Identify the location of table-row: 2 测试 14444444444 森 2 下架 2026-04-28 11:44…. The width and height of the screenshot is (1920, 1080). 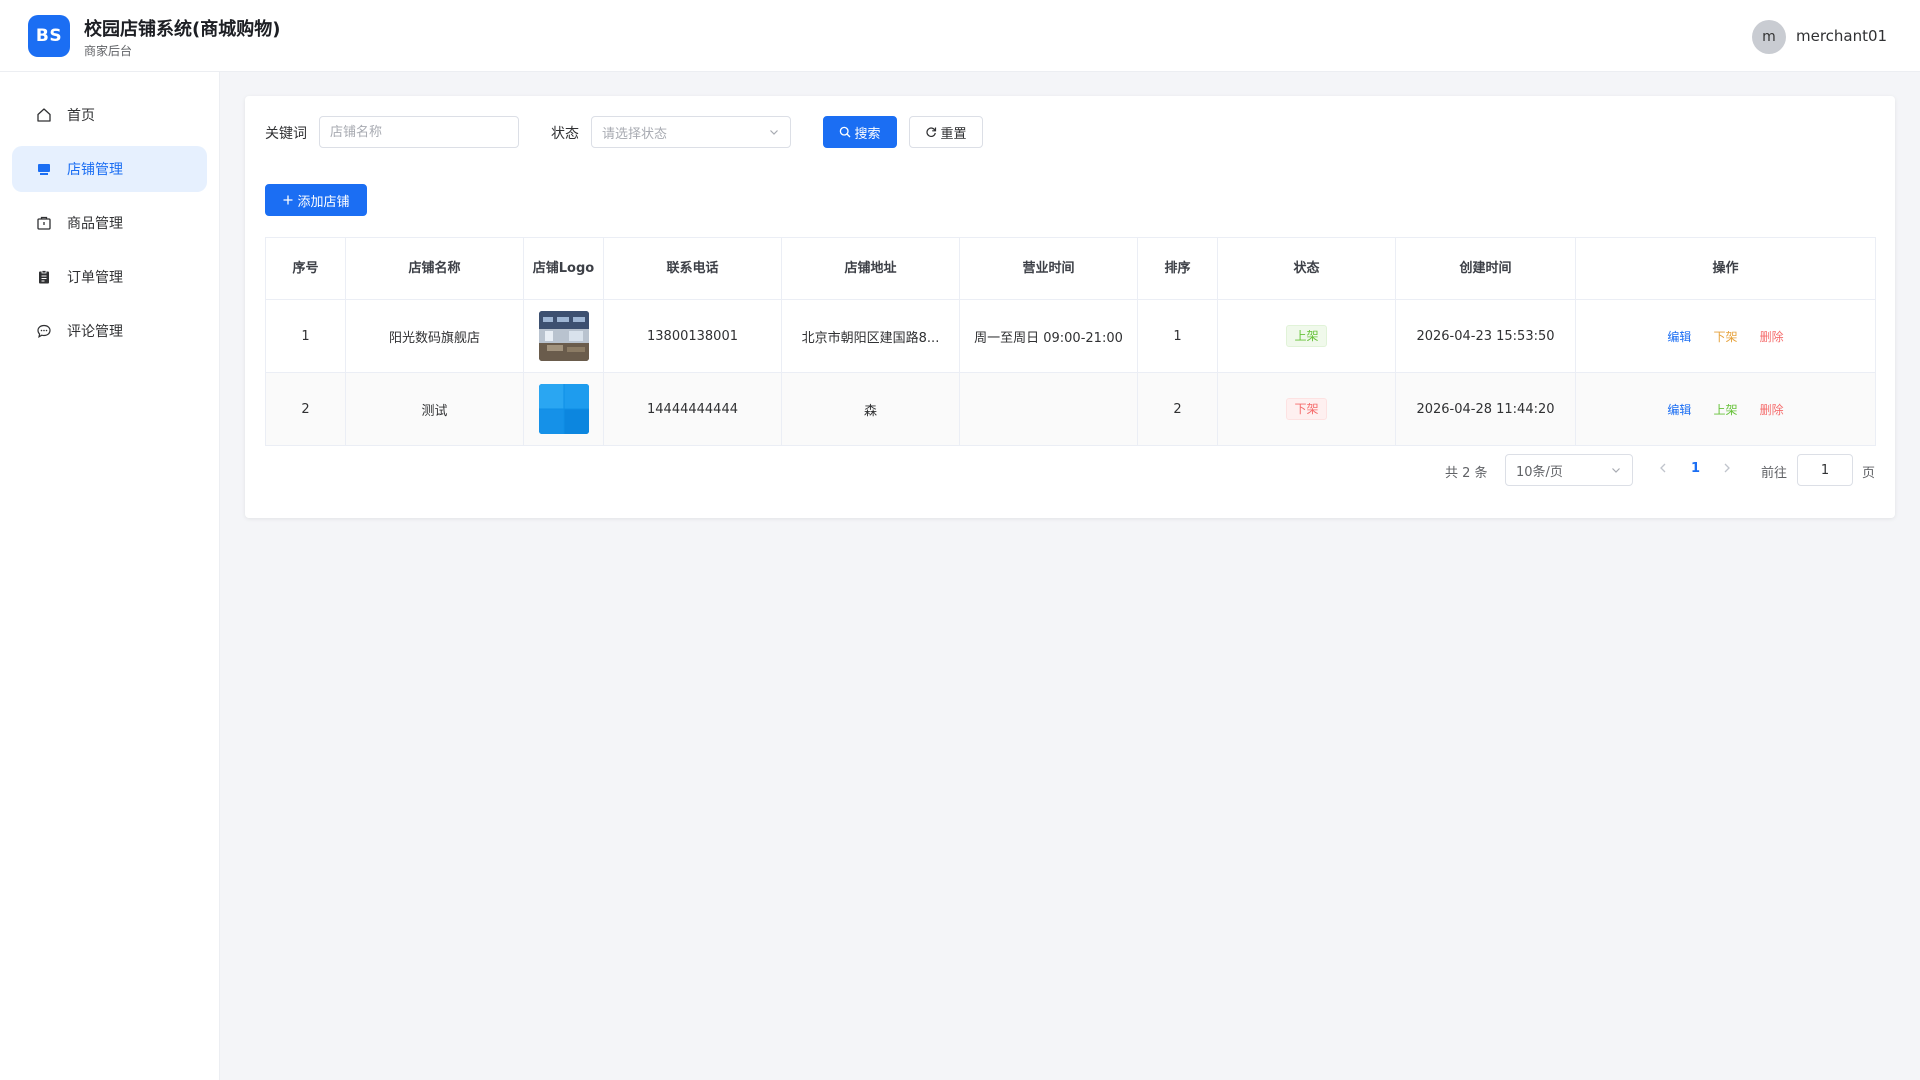
(1070, 409).